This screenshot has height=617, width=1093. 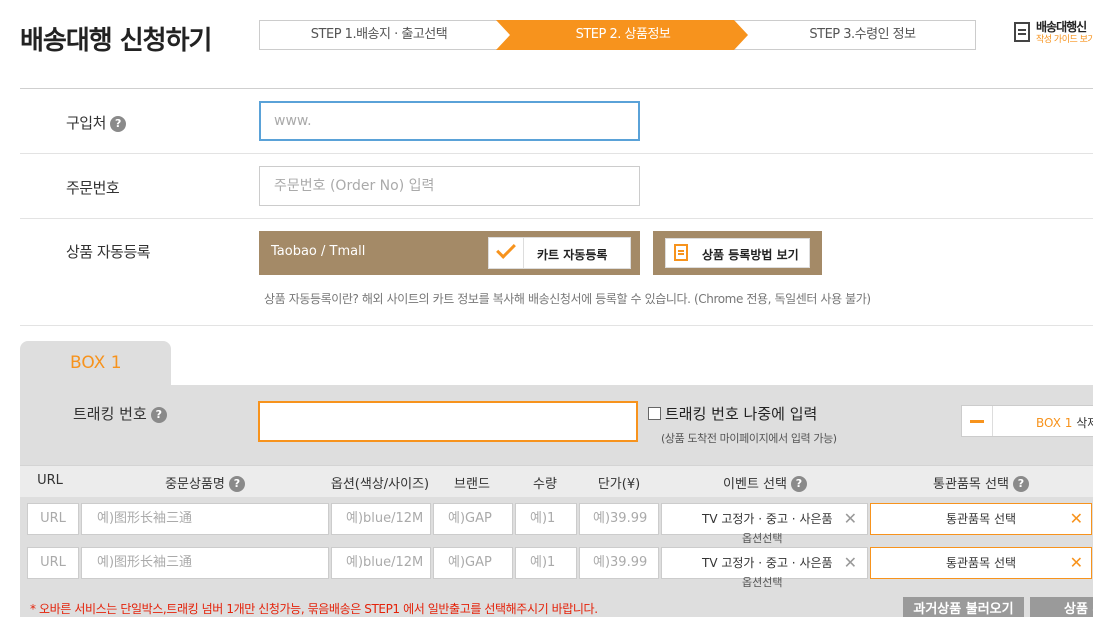 What do you see at coordinates (195, 484) in the screenshot?
I see `col-name-text: 중문상품명` at bounding box center [195, 484].